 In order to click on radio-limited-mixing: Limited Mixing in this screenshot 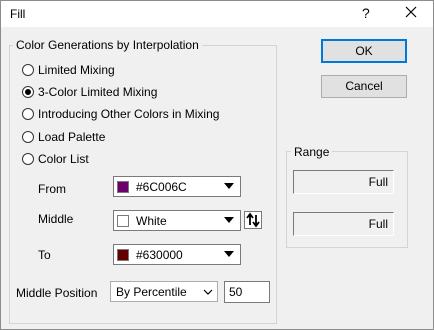, I will do `click(68, 70)`.